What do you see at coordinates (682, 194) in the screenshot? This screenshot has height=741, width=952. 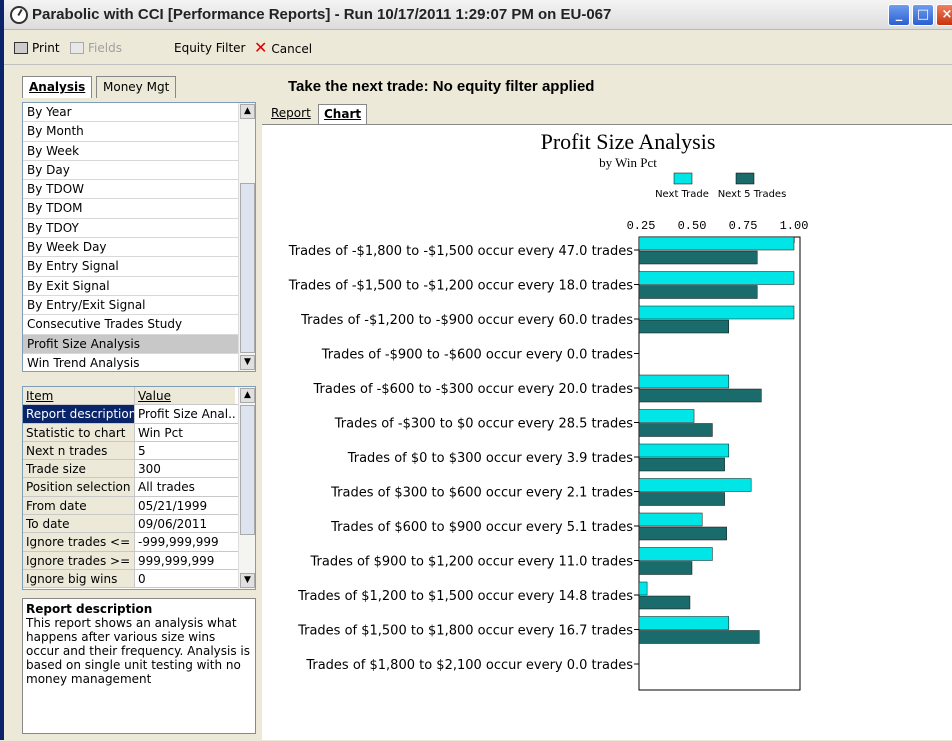 I see `legend-label-next-trade: Next Trade` at bounding box center [682, 194].